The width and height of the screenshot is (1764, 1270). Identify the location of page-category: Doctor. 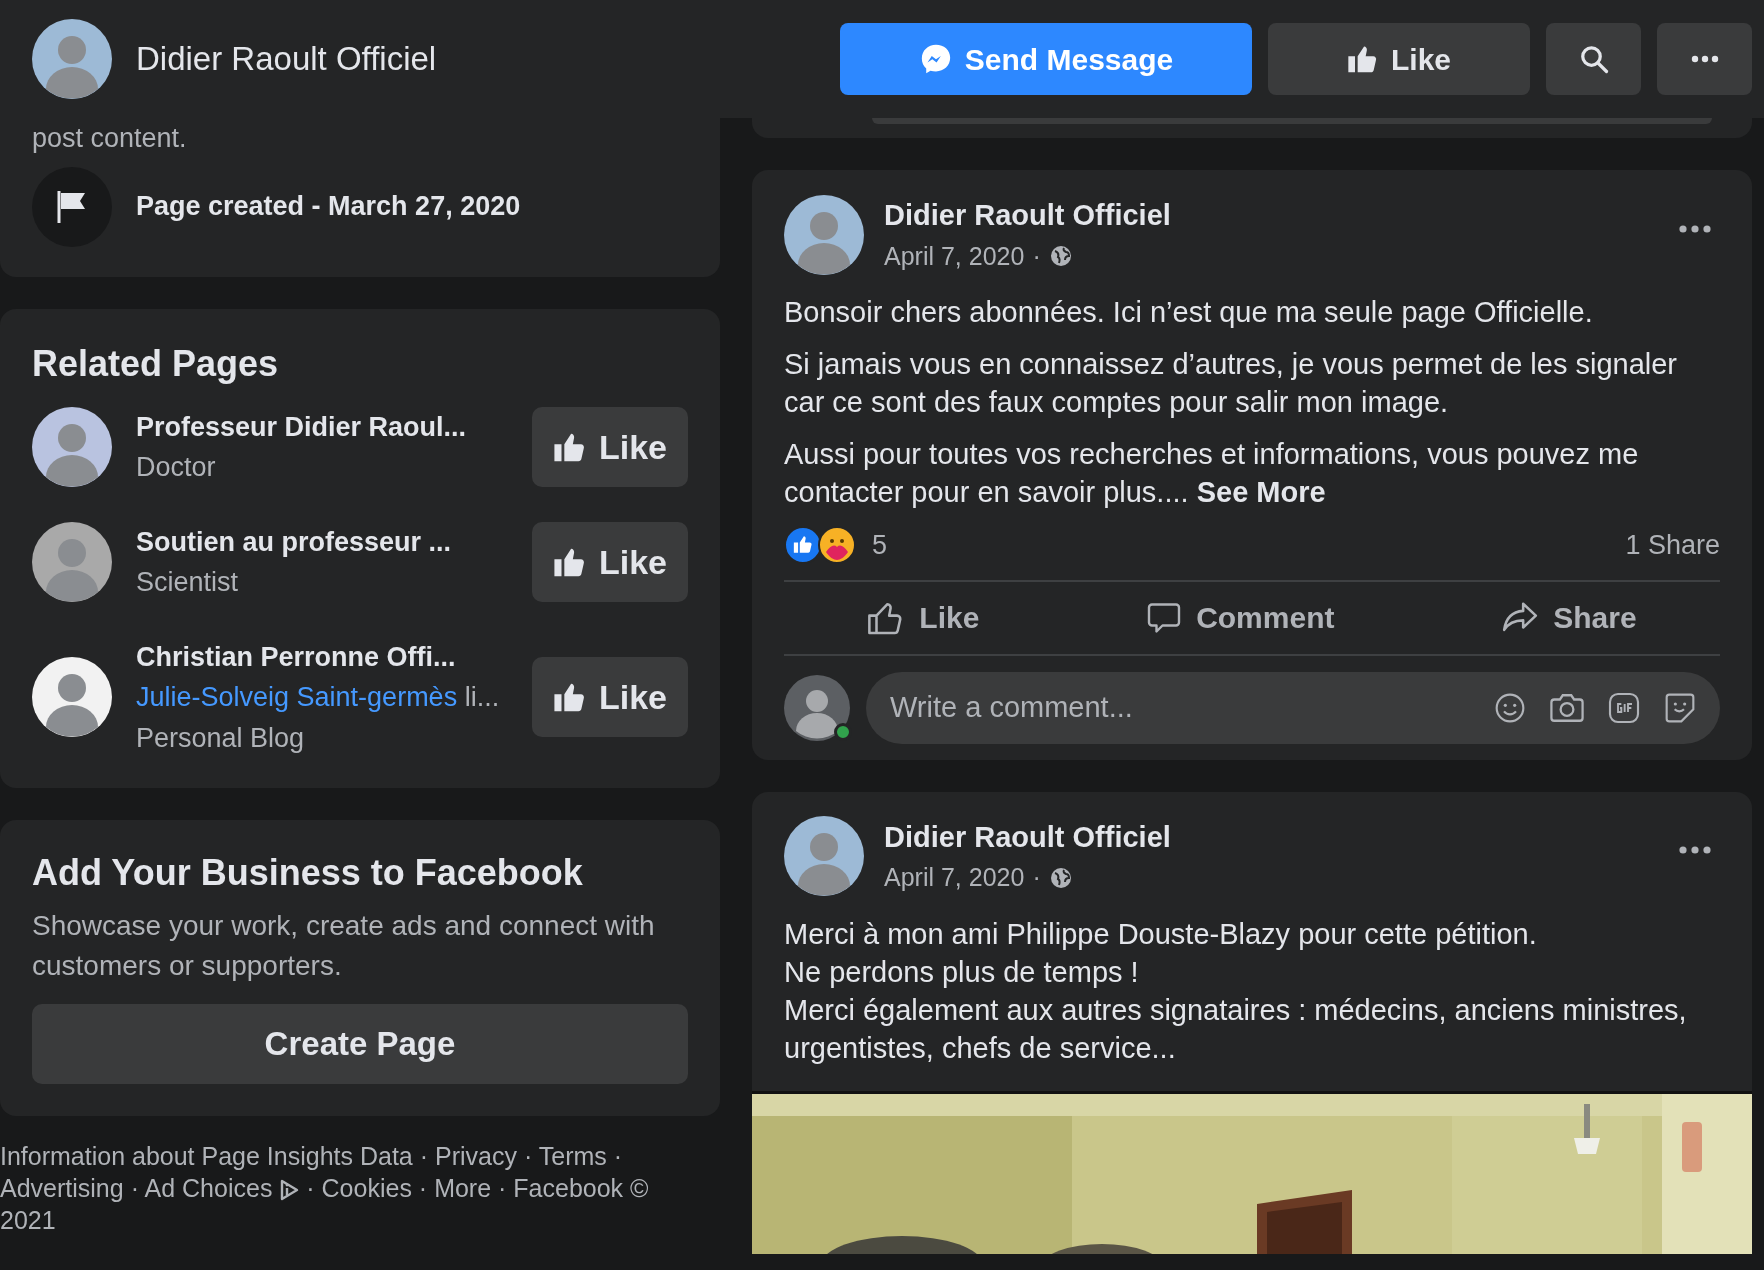
(176, 467).